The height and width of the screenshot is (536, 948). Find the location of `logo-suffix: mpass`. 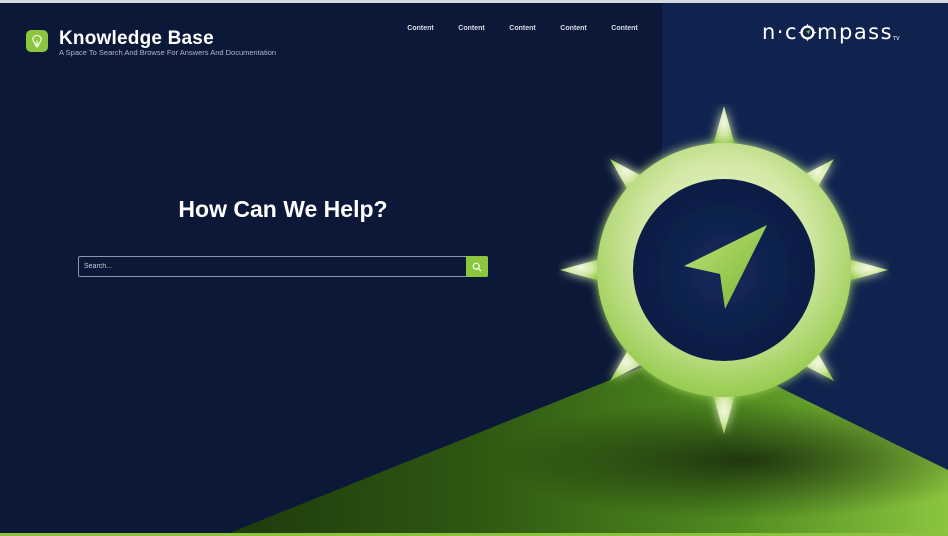

logo-suffix: mpass is located at coordinates (855, 32).